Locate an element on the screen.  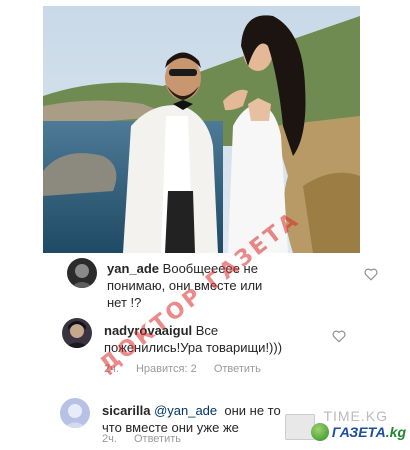
brand-gazeta: ГАЗЕТА.kg is located at coordinates (358, 432).